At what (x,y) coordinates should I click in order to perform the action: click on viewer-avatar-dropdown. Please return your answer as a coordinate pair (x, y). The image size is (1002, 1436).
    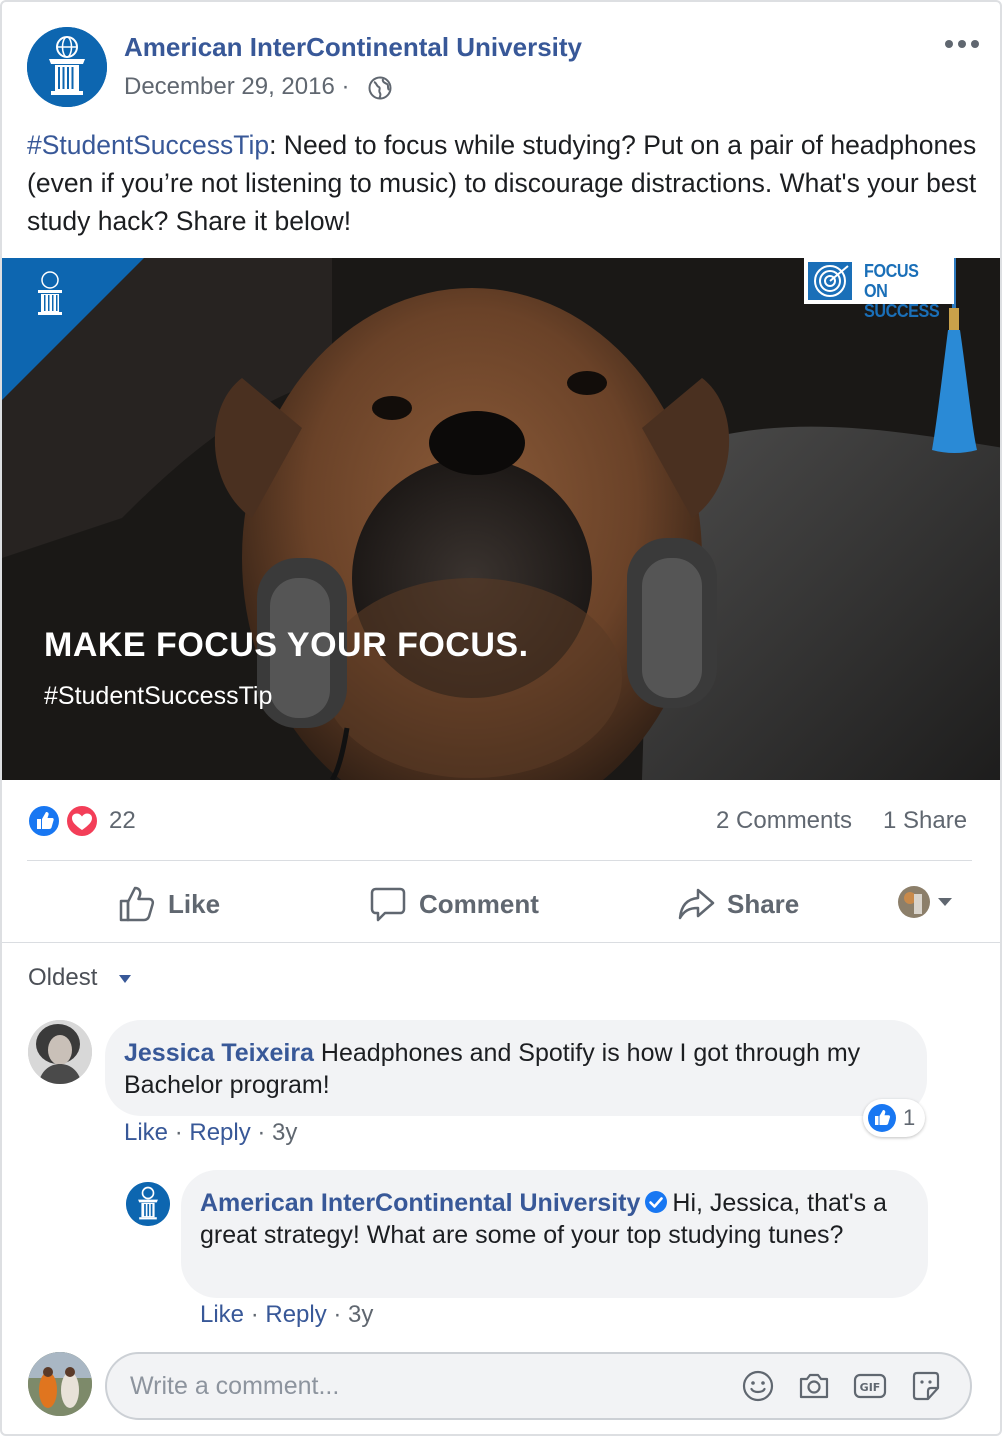
    Looking at the image, I should click on (925, 902).